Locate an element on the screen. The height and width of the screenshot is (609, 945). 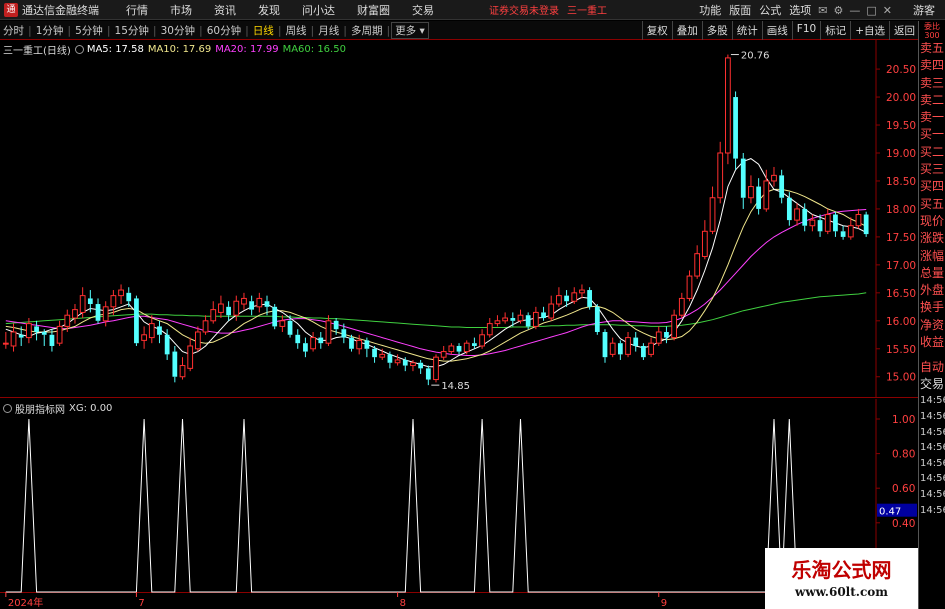
menu-discover: 发现 is located at coordinates (269, 10).